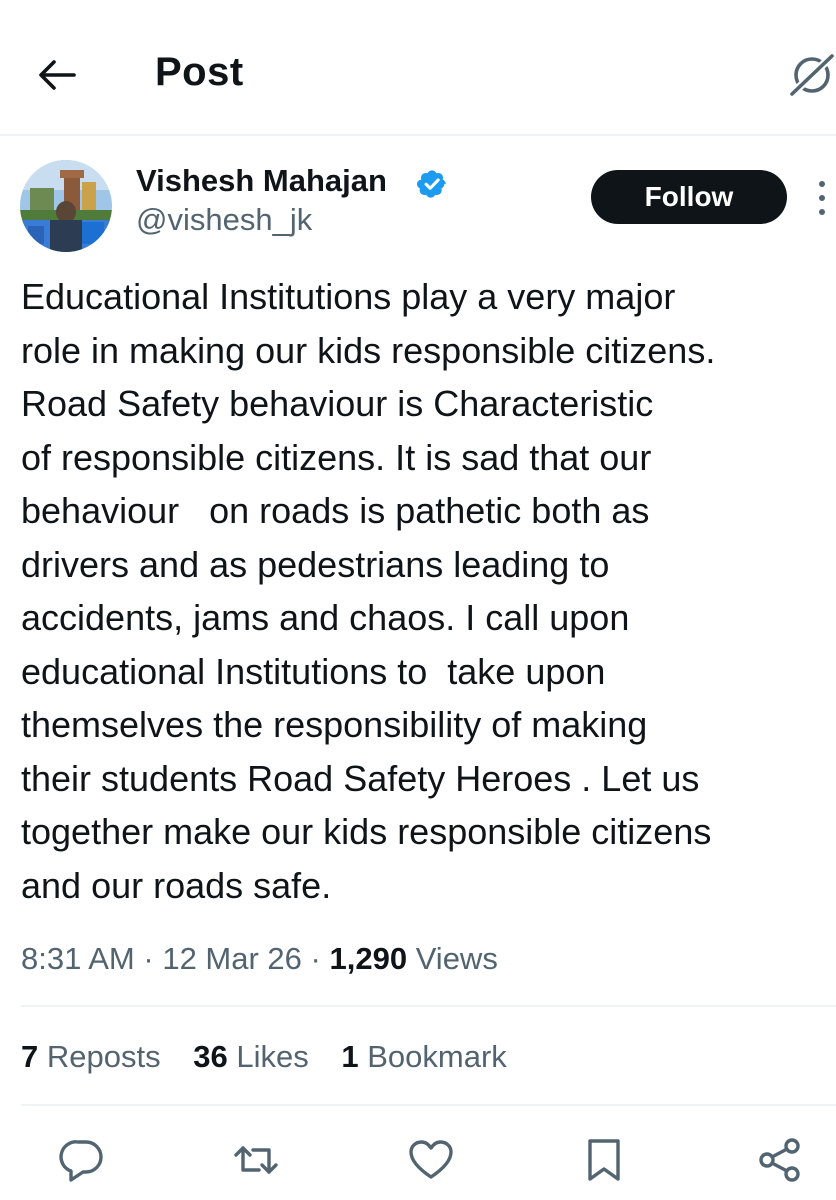  I want to click on post-text-line: drivers and as pedestrians leading to, so click(315, 564).